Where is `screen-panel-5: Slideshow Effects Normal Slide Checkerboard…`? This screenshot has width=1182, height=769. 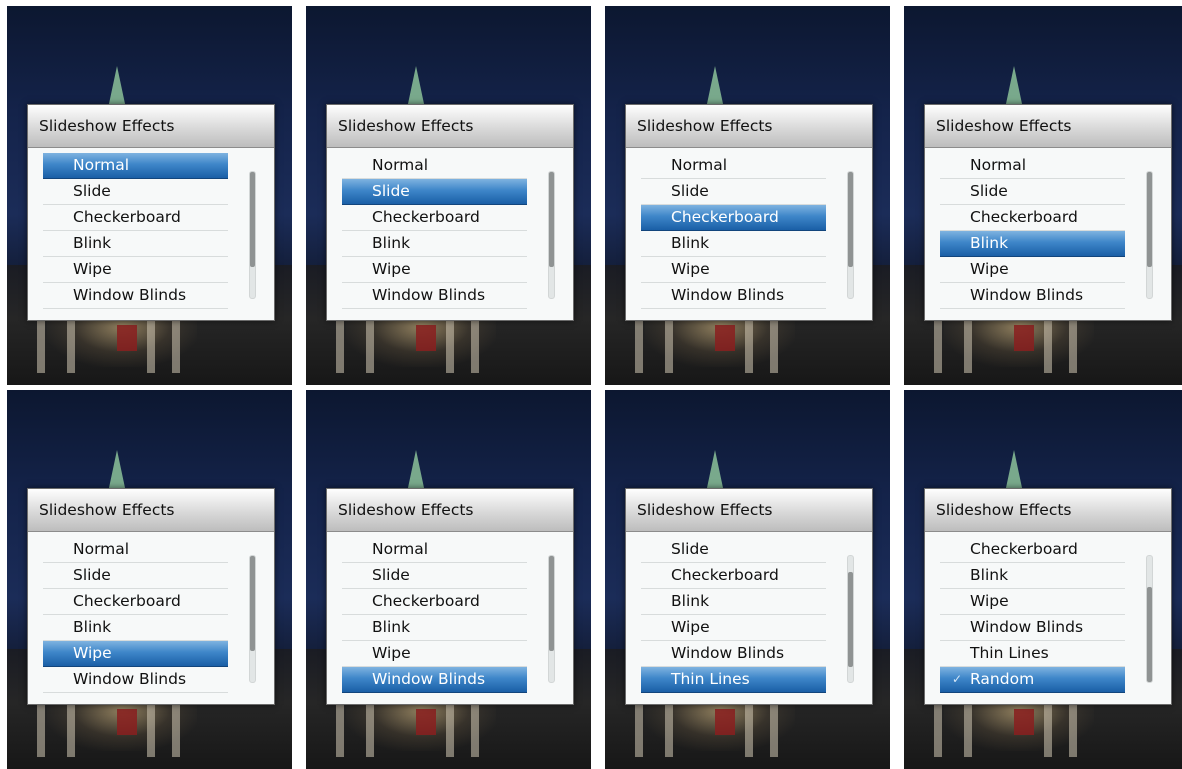 screen-panel-5: Slideshow Effects Normal Slide Checkerboard… is located at coordinates (149, 579).